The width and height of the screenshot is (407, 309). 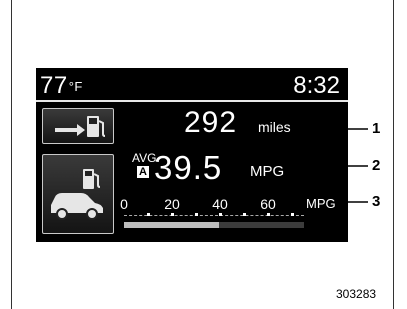 What do you see at coordinates (376, 165) in the screenshot?
I see `callout-number: 2` at bounding box center [376, 165].